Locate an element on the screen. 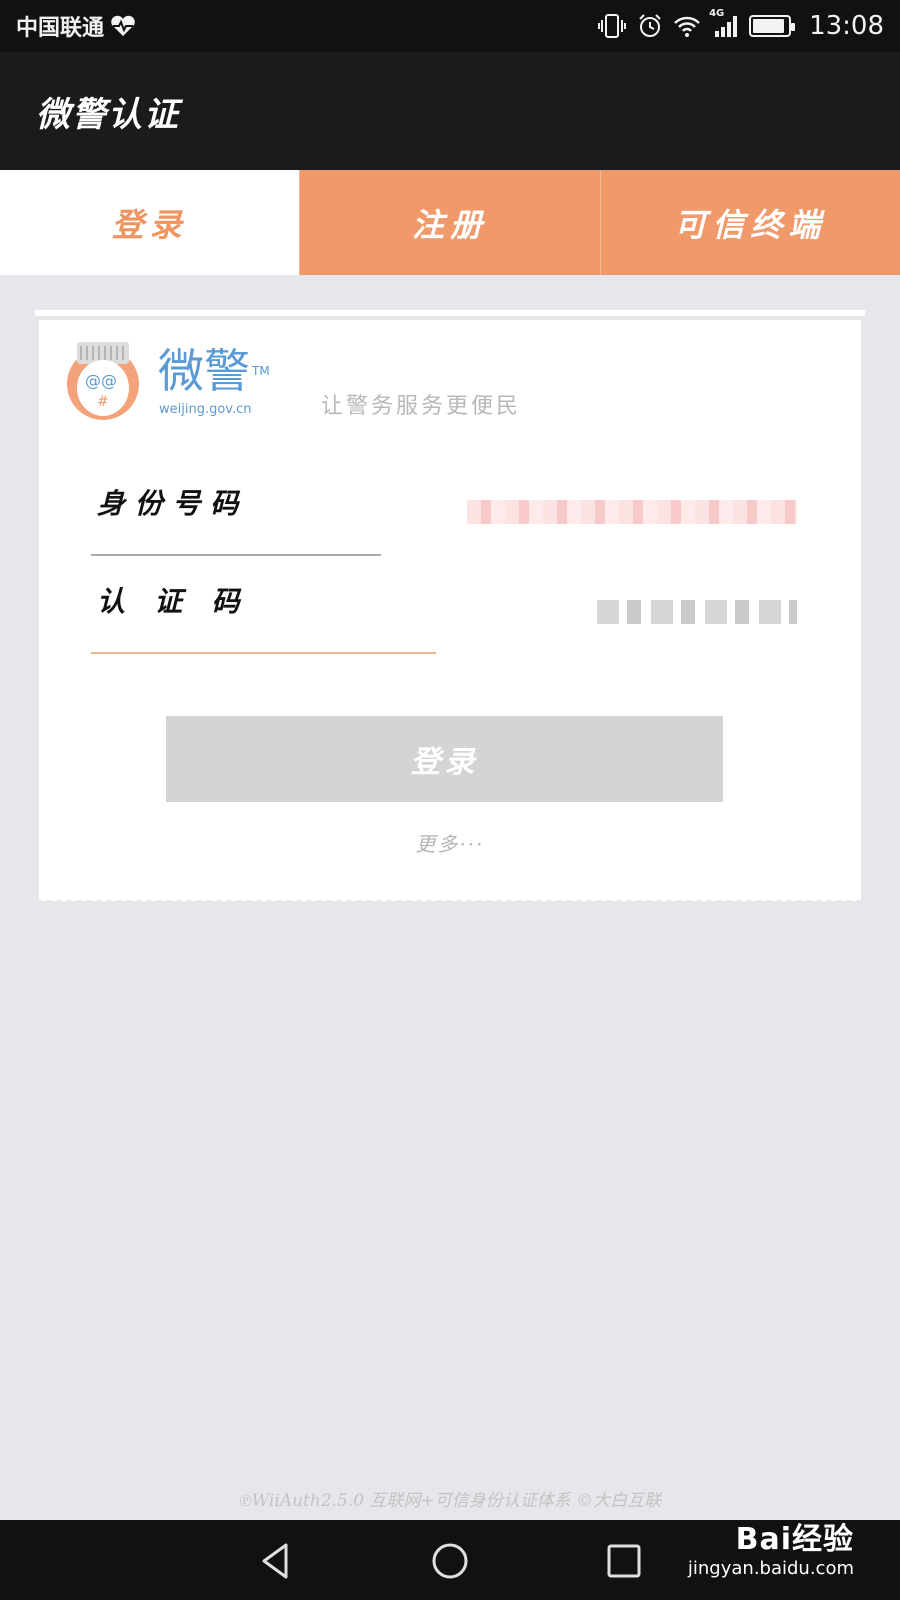 The height and width of the screenshot is (1600, 900). signal-icon: 4G is located at coordinates (724, 24).